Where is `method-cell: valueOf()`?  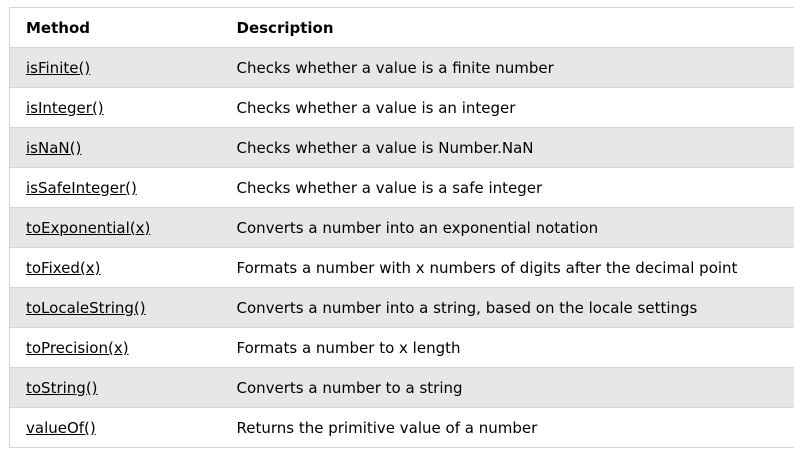
method-cell: valueOf() is located at coordinates (115, 427).